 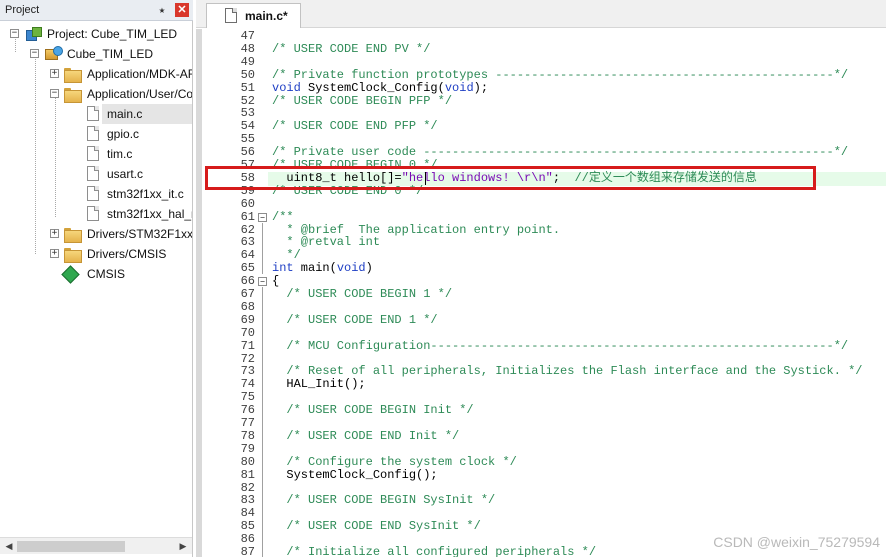 I want to click on code-line: 83 /* USER CODE BEGIN SysInit */, so click(x=541, y=500).